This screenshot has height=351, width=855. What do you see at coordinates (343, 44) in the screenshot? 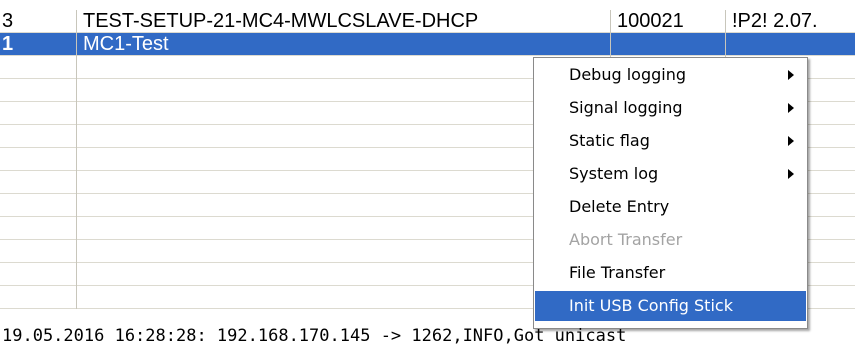
I see `table-cell-col1: MC1-Test` at bounding box center [343, 44].